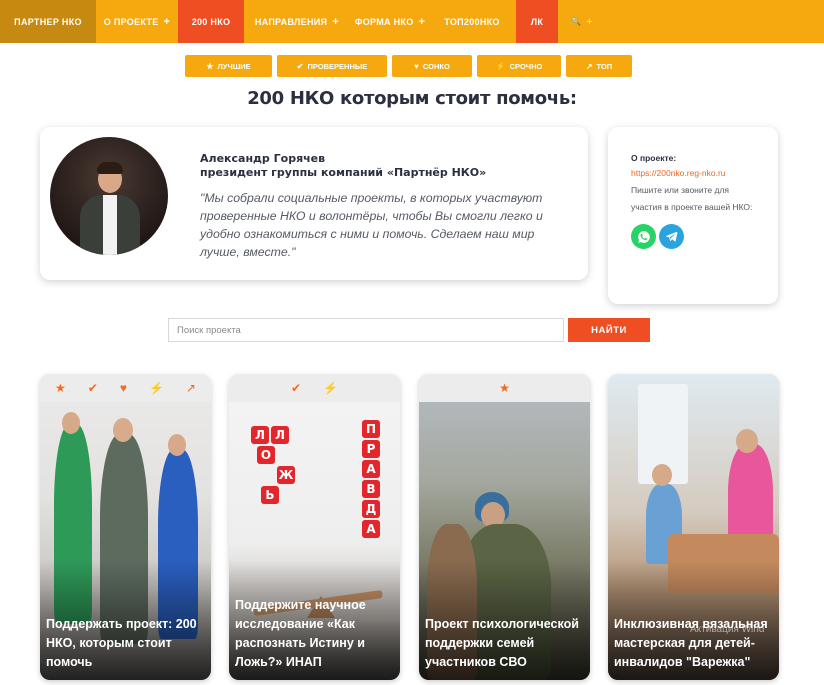  I want to click on letter-block: Ж, so click(286, 475).